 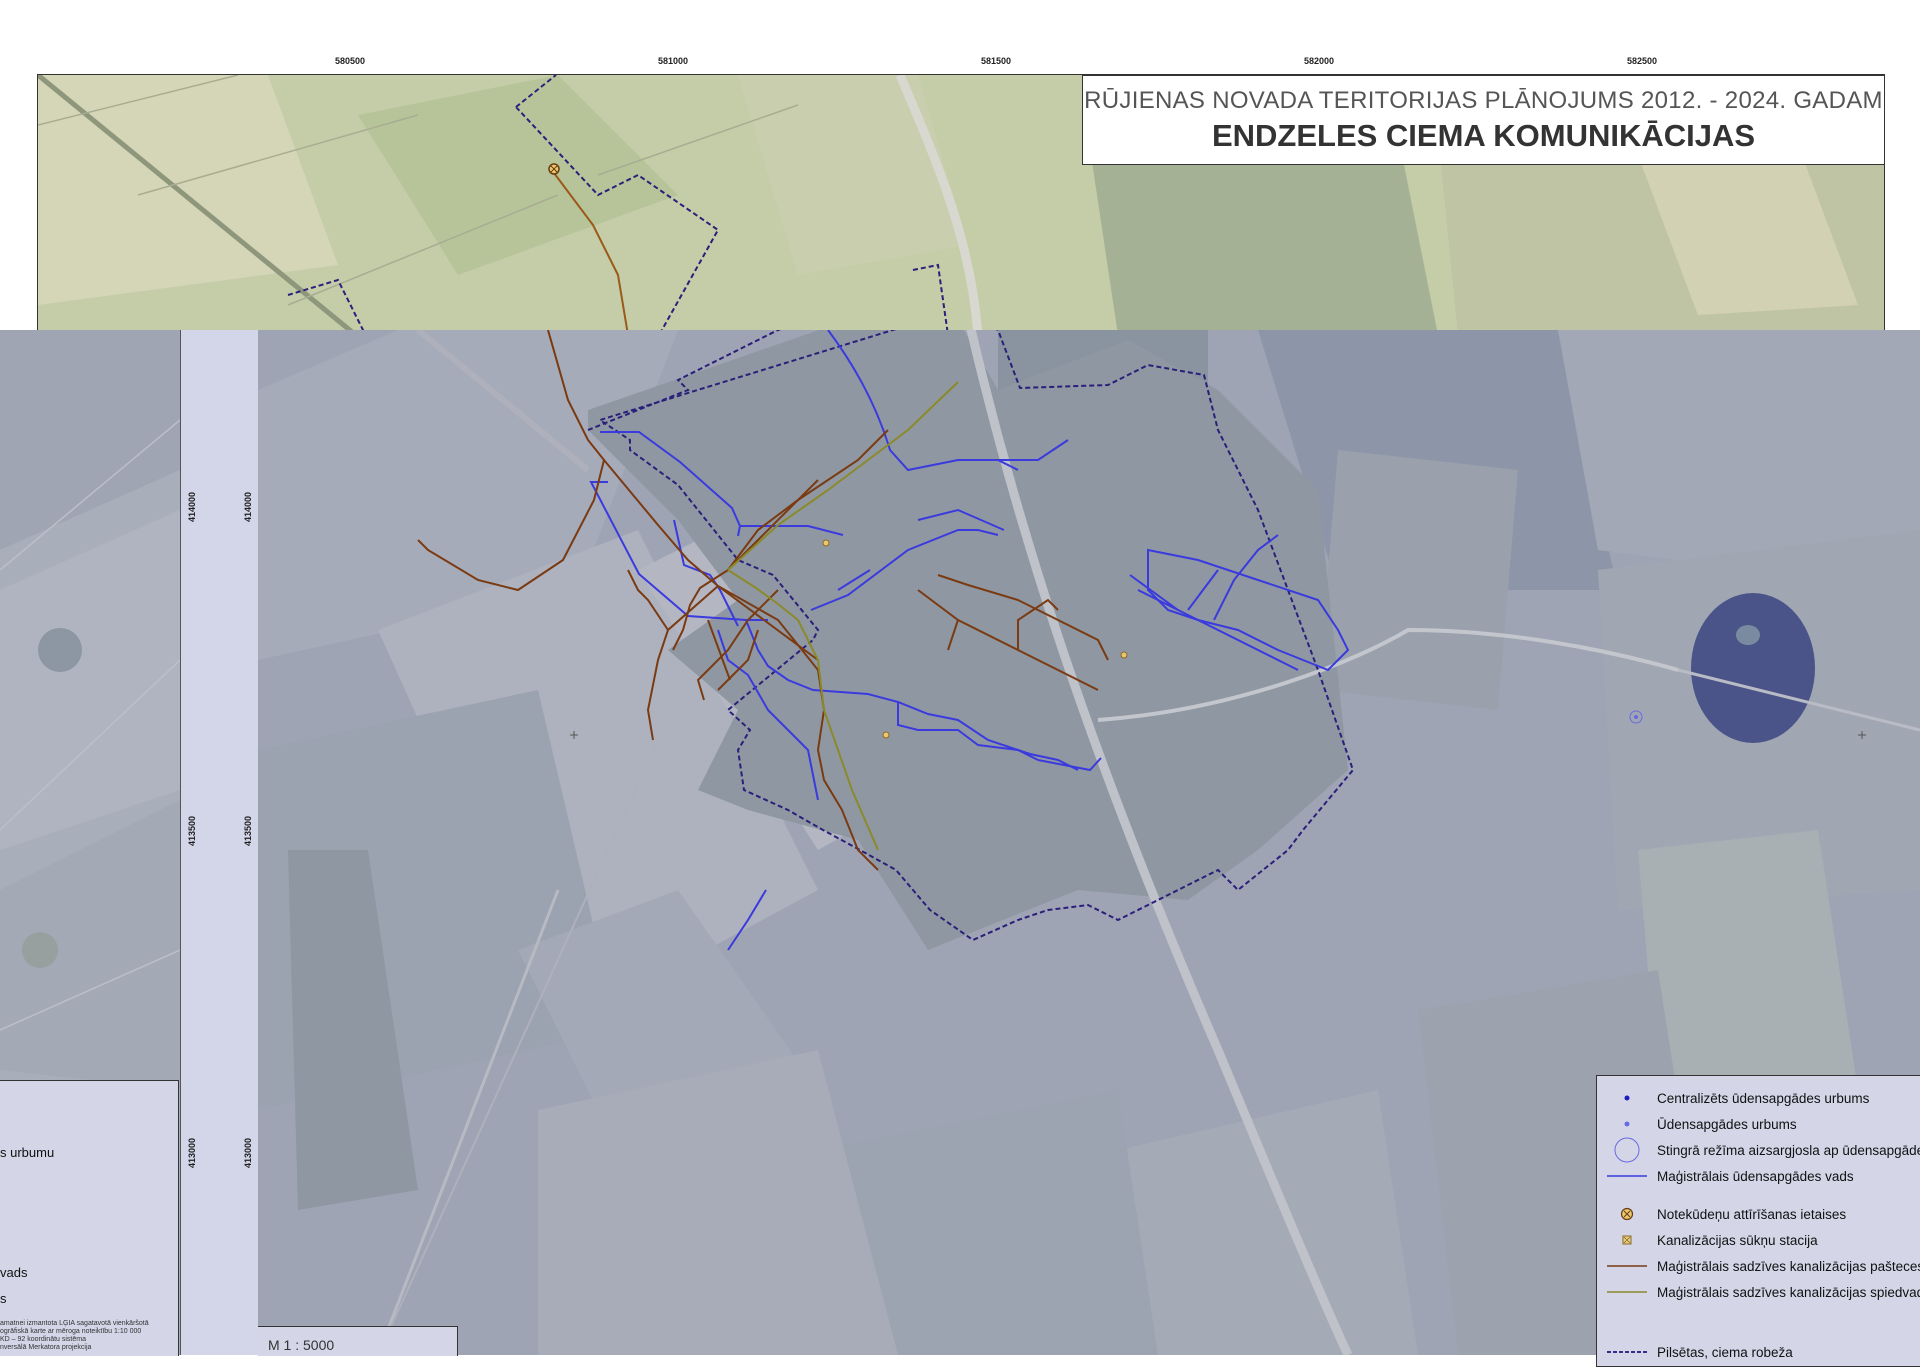 What do you see at coordinates (996, 61) in the screenshot?
I see `top-tick-label: 581500` at bounding box center [996, 61].